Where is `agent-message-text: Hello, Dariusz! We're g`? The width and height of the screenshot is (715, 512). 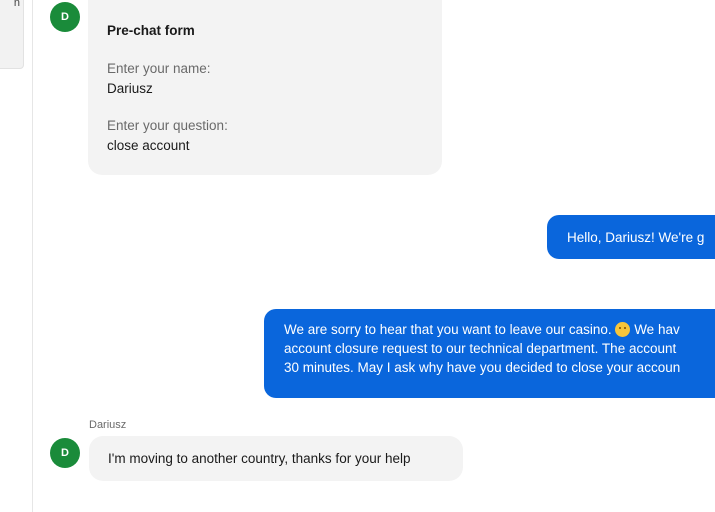
agent-message-text: Hello, Dariusz! We're g is located at coordinates (636, 237).